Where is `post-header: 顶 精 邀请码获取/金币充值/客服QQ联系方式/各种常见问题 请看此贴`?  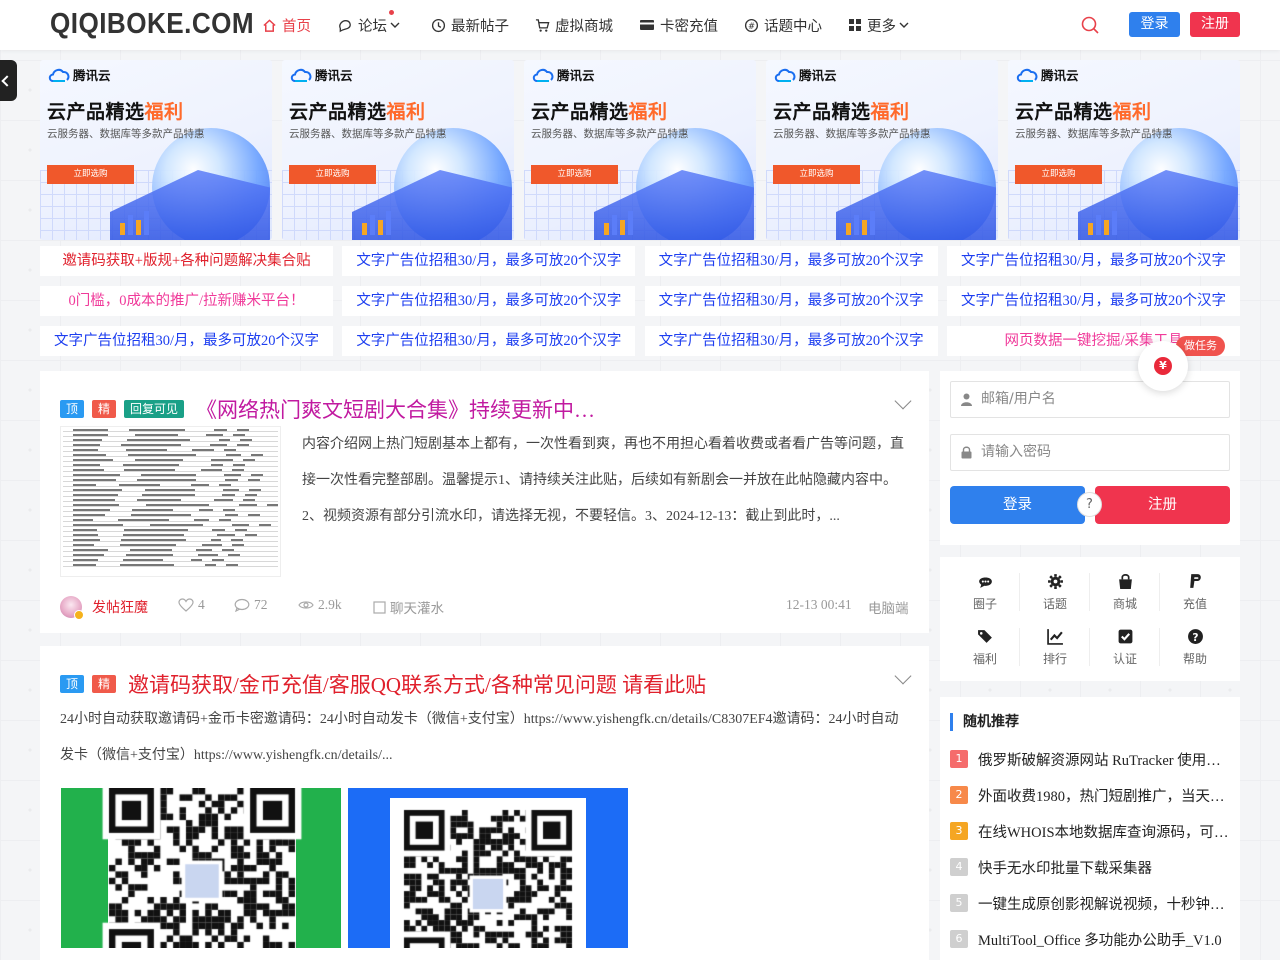 post-header: 顶 精 邀请码获取/金币充值/客服QQ联系方式/各种常见问题 请看此贴 is located at coordinates (383, 684).